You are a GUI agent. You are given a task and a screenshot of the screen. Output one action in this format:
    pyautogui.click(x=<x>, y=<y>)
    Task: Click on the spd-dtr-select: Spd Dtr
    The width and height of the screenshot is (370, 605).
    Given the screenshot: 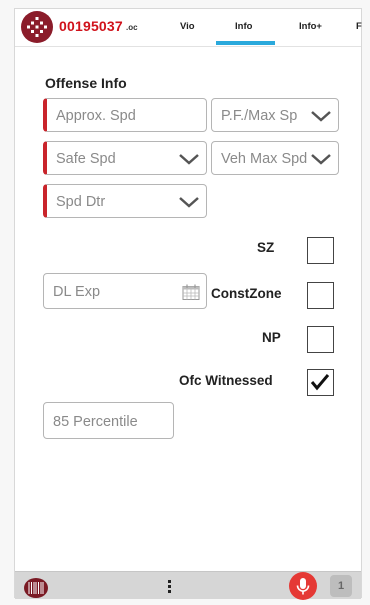 What is the action you would take?
    pyautogui.click(x=125, y=201)
    